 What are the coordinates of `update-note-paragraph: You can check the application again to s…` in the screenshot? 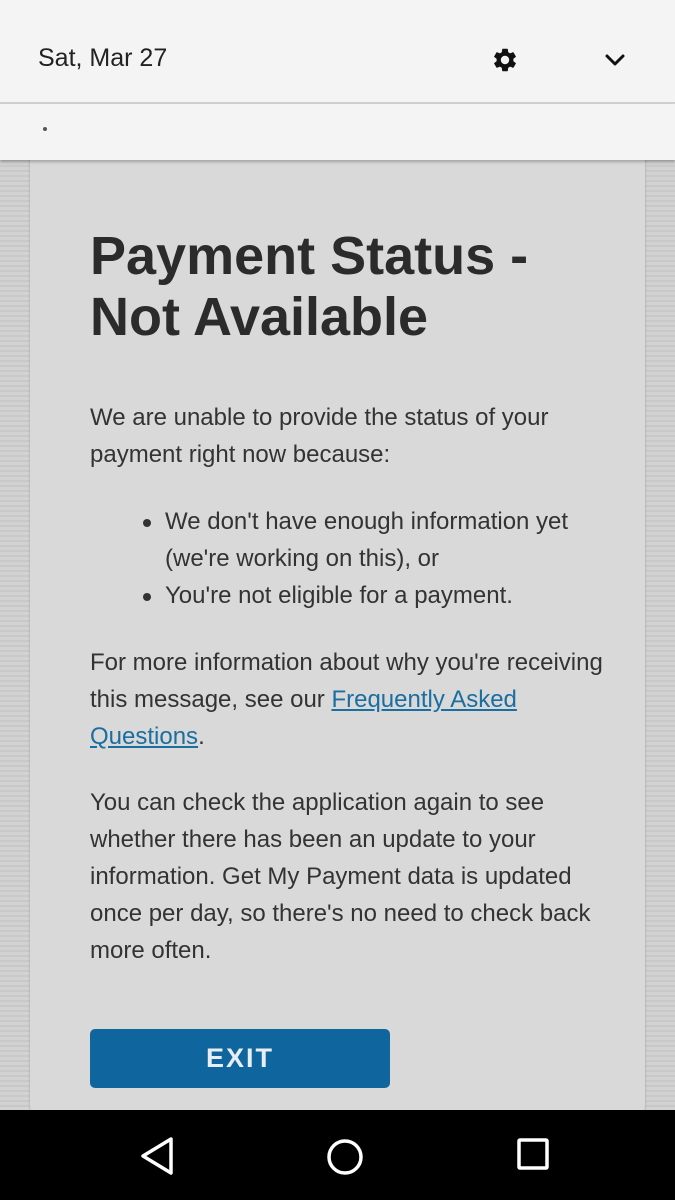 It's located at (340, 876).